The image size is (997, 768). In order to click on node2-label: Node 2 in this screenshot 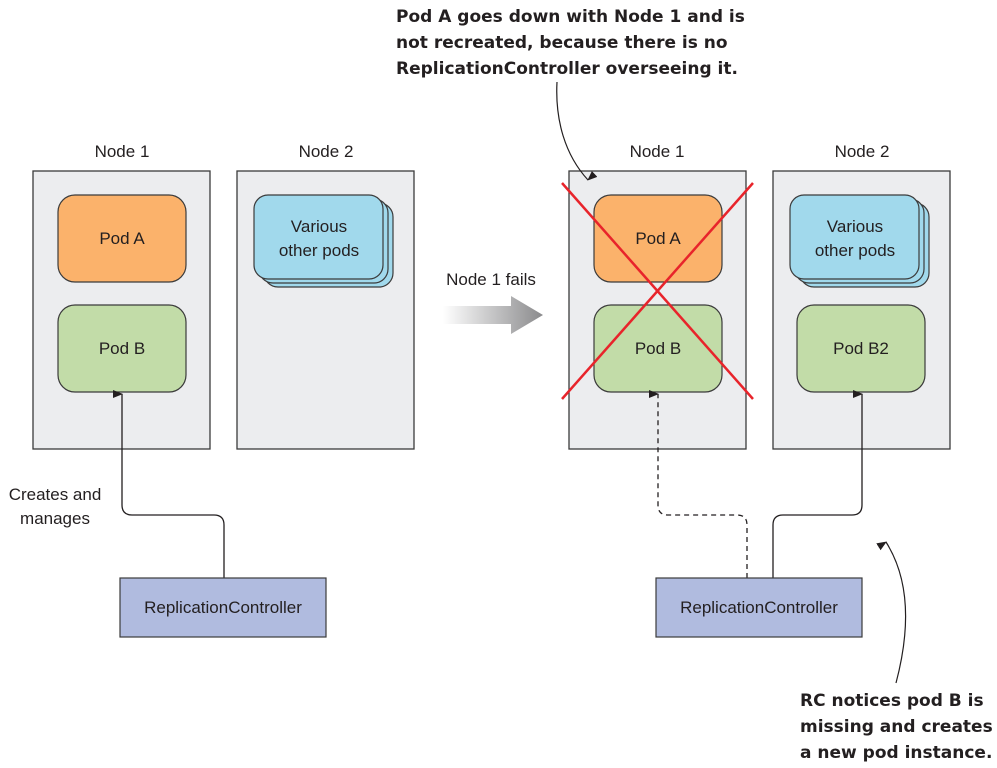, I will do `click(326, 151)`.